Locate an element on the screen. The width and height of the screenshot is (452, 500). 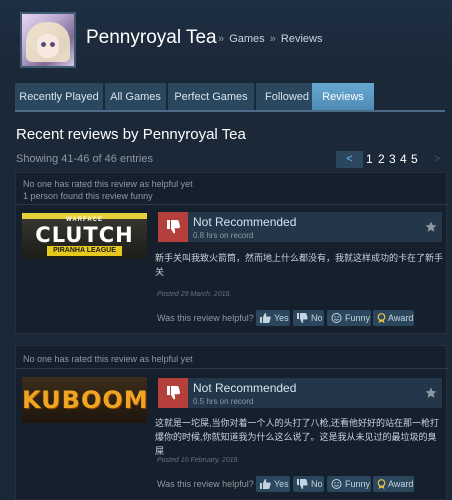
game-capsule: WARFACE CLUTCH PIRANHA LEAGUE is located at coordinates (84, 236).